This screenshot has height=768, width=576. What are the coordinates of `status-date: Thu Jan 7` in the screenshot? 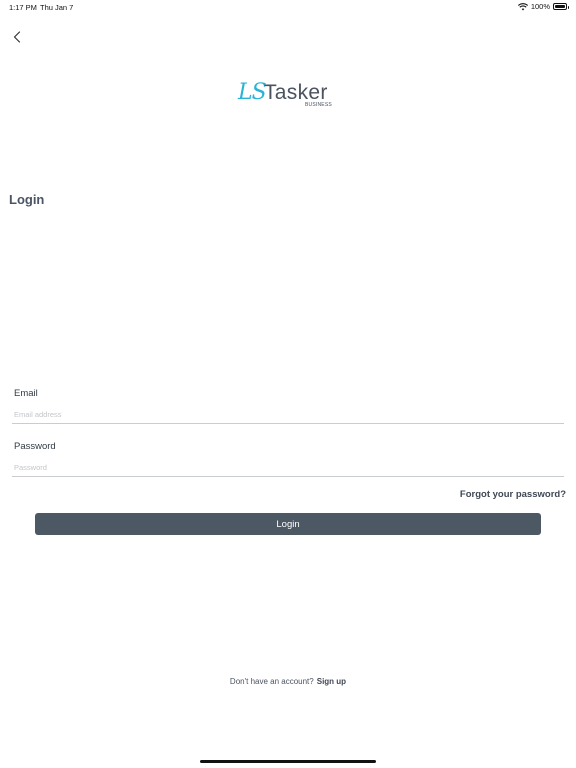 It's located at (57, 7).